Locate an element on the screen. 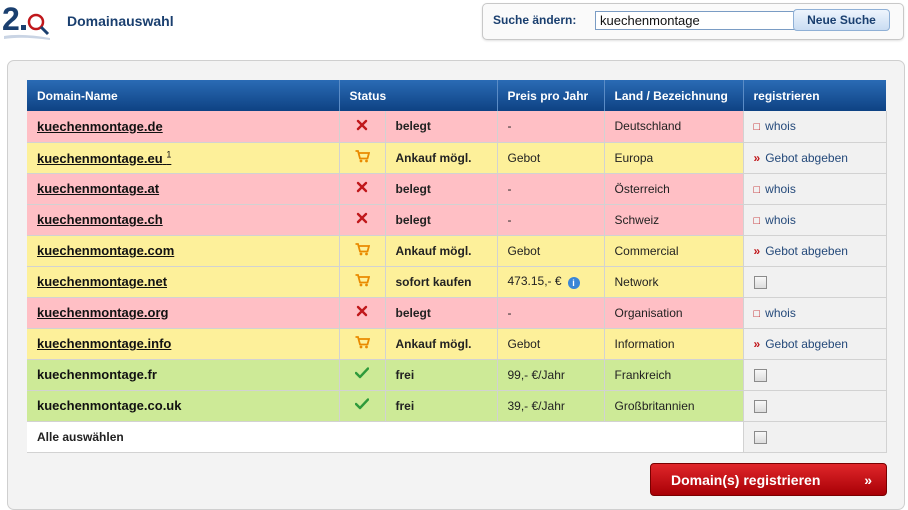 The width and height of the screenshot is (908, 510). country-cell: Organisation is located at coordinates (674, 313).